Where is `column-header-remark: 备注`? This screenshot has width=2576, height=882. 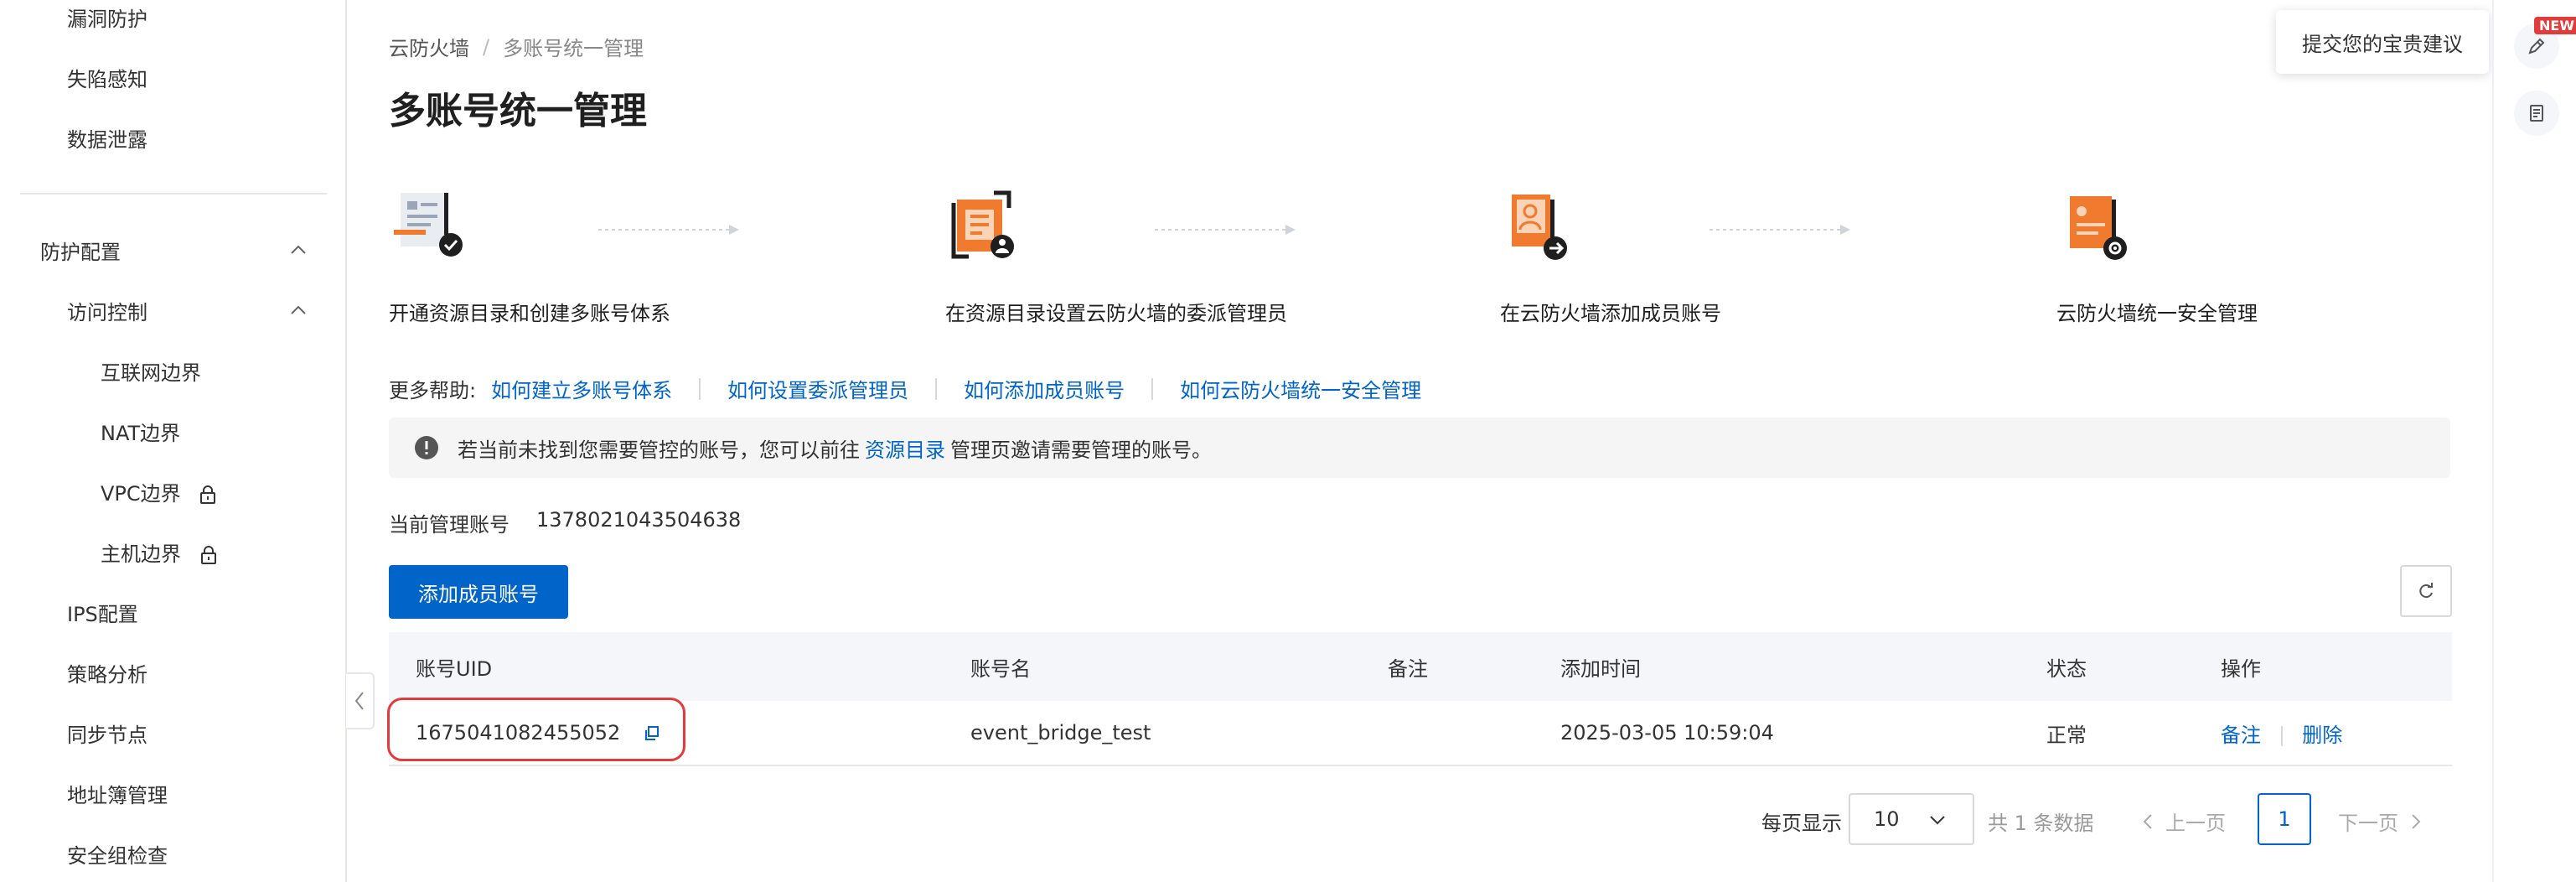 column-header-remark: 备注 is located at coordinates (1408, 668).